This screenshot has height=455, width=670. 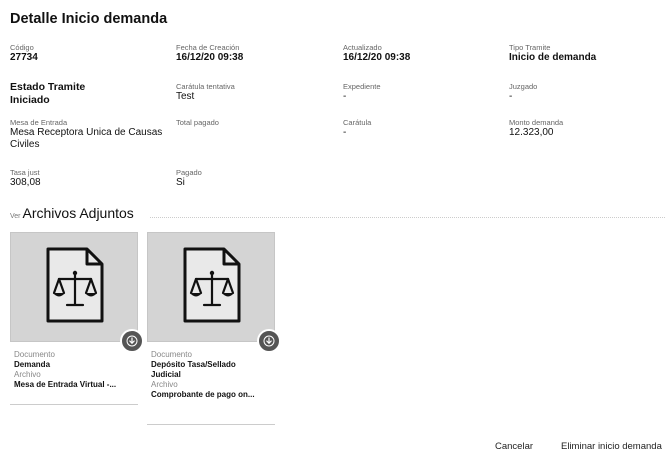 What do you see at coordinates (531, 132) in the screenshot?
I see `field-value: 12.323,00` at bounding box center [531, 132].